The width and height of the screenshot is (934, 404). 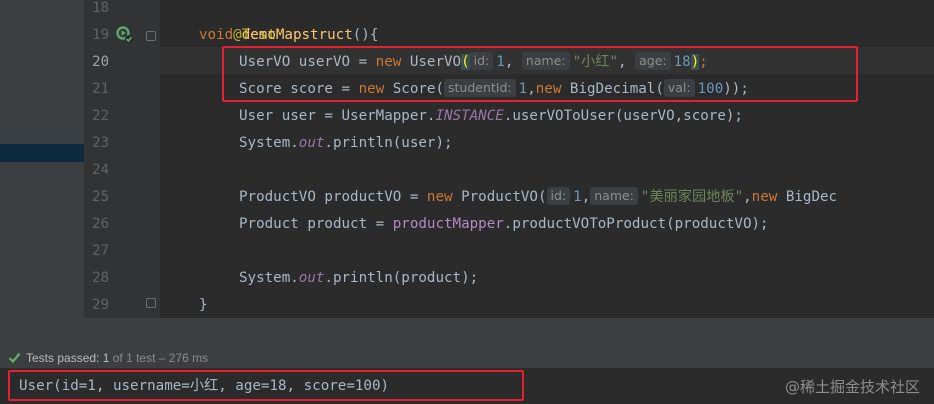 What do you see at coordinates (106, 358) in the screenshot?
I see `tests-passed-count: 1` at bounding box center [106, 358].